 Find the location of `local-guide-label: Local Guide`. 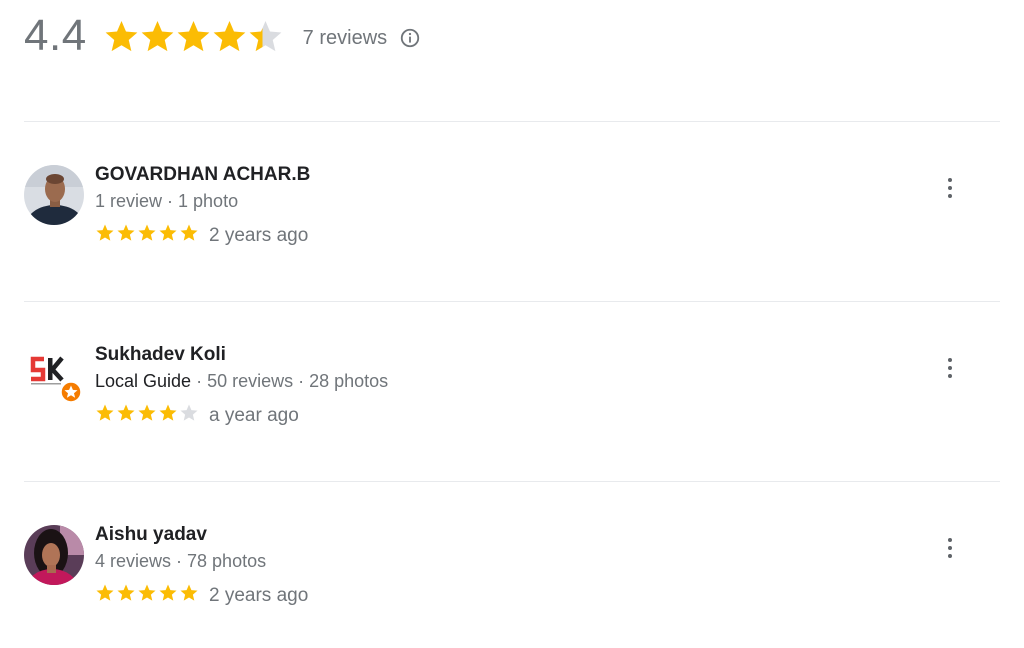

local-guide-label: Local Guide is located at coordinates (143, 381).